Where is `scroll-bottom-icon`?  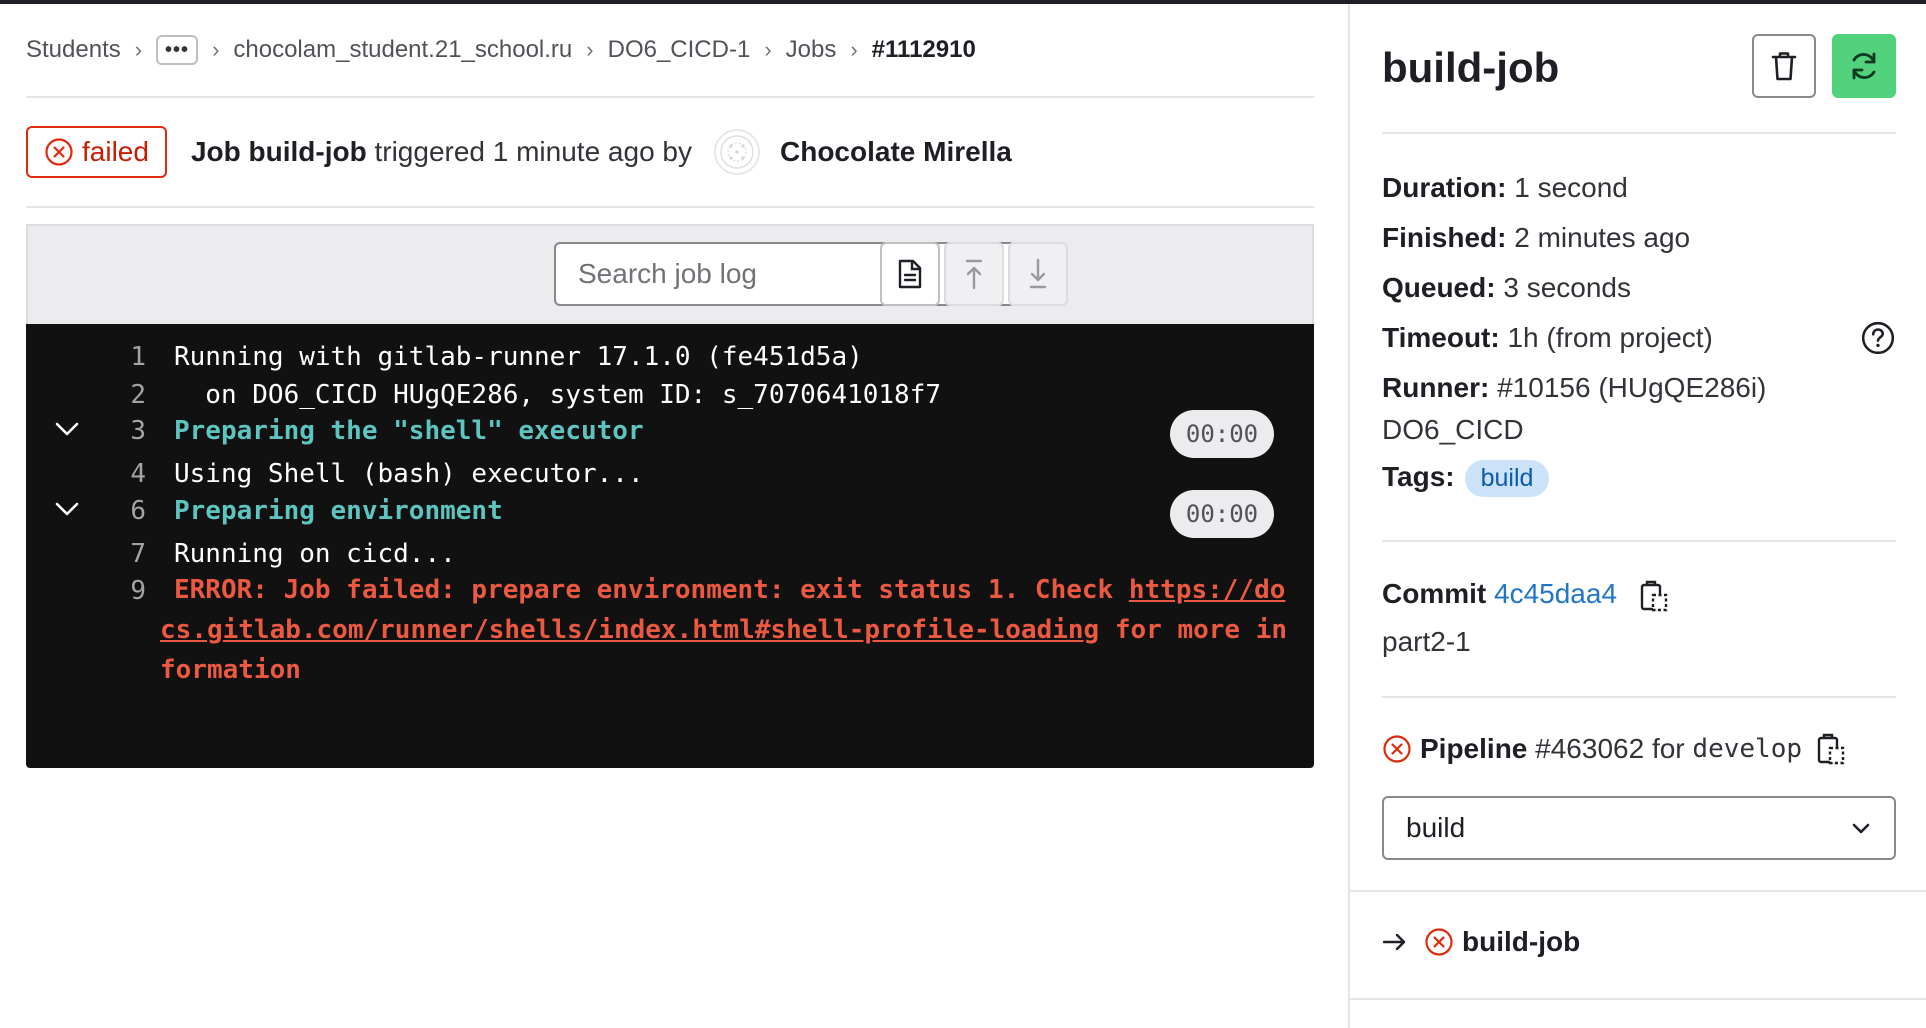
scroll-bottom-icon is located at coordinates (1038, 273).